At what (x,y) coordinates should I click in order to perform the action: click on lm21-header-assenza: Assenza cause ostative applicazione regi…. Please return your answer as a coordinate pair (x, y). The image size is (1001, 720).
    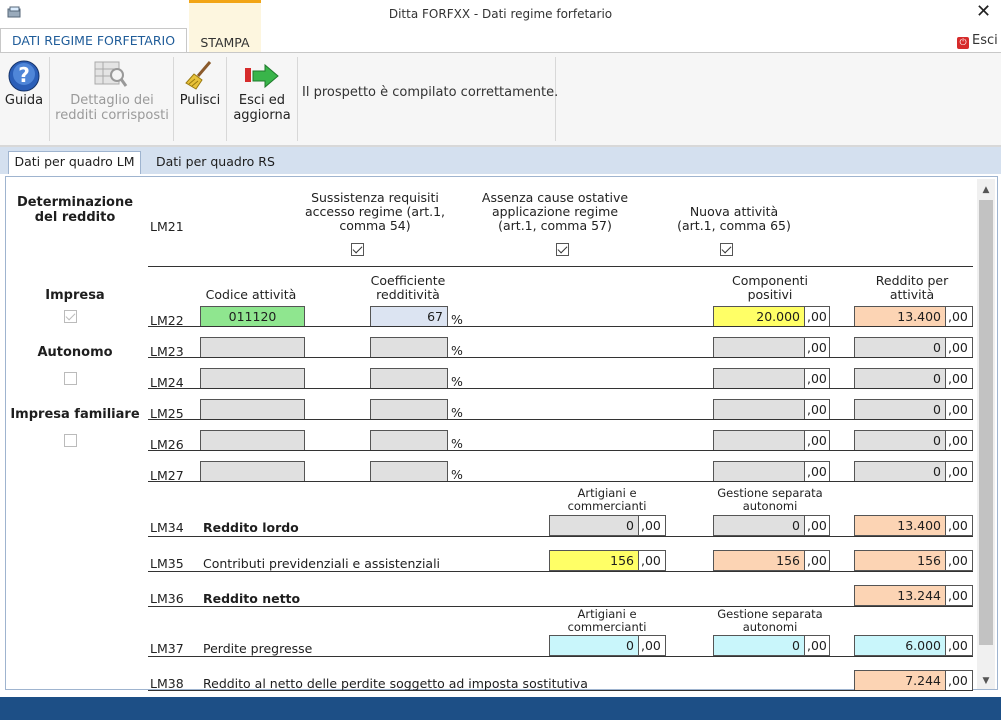
    Looking at the image, I should click on (555, 211).